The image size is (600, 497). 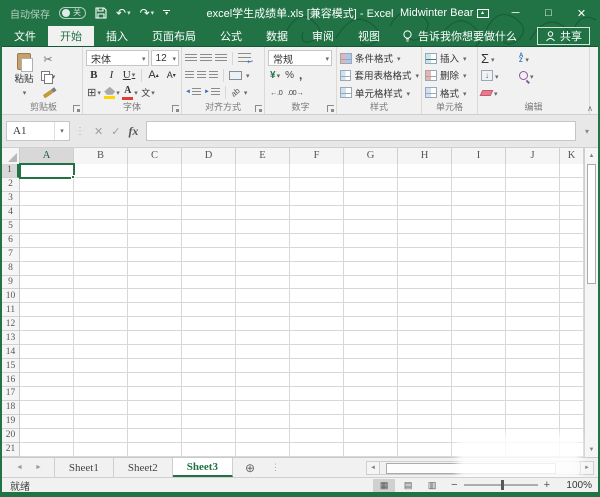 What do you see at coordinates (317, 435) in the screenshot?
I see `cell-F20` at bounding box center [317, 435].